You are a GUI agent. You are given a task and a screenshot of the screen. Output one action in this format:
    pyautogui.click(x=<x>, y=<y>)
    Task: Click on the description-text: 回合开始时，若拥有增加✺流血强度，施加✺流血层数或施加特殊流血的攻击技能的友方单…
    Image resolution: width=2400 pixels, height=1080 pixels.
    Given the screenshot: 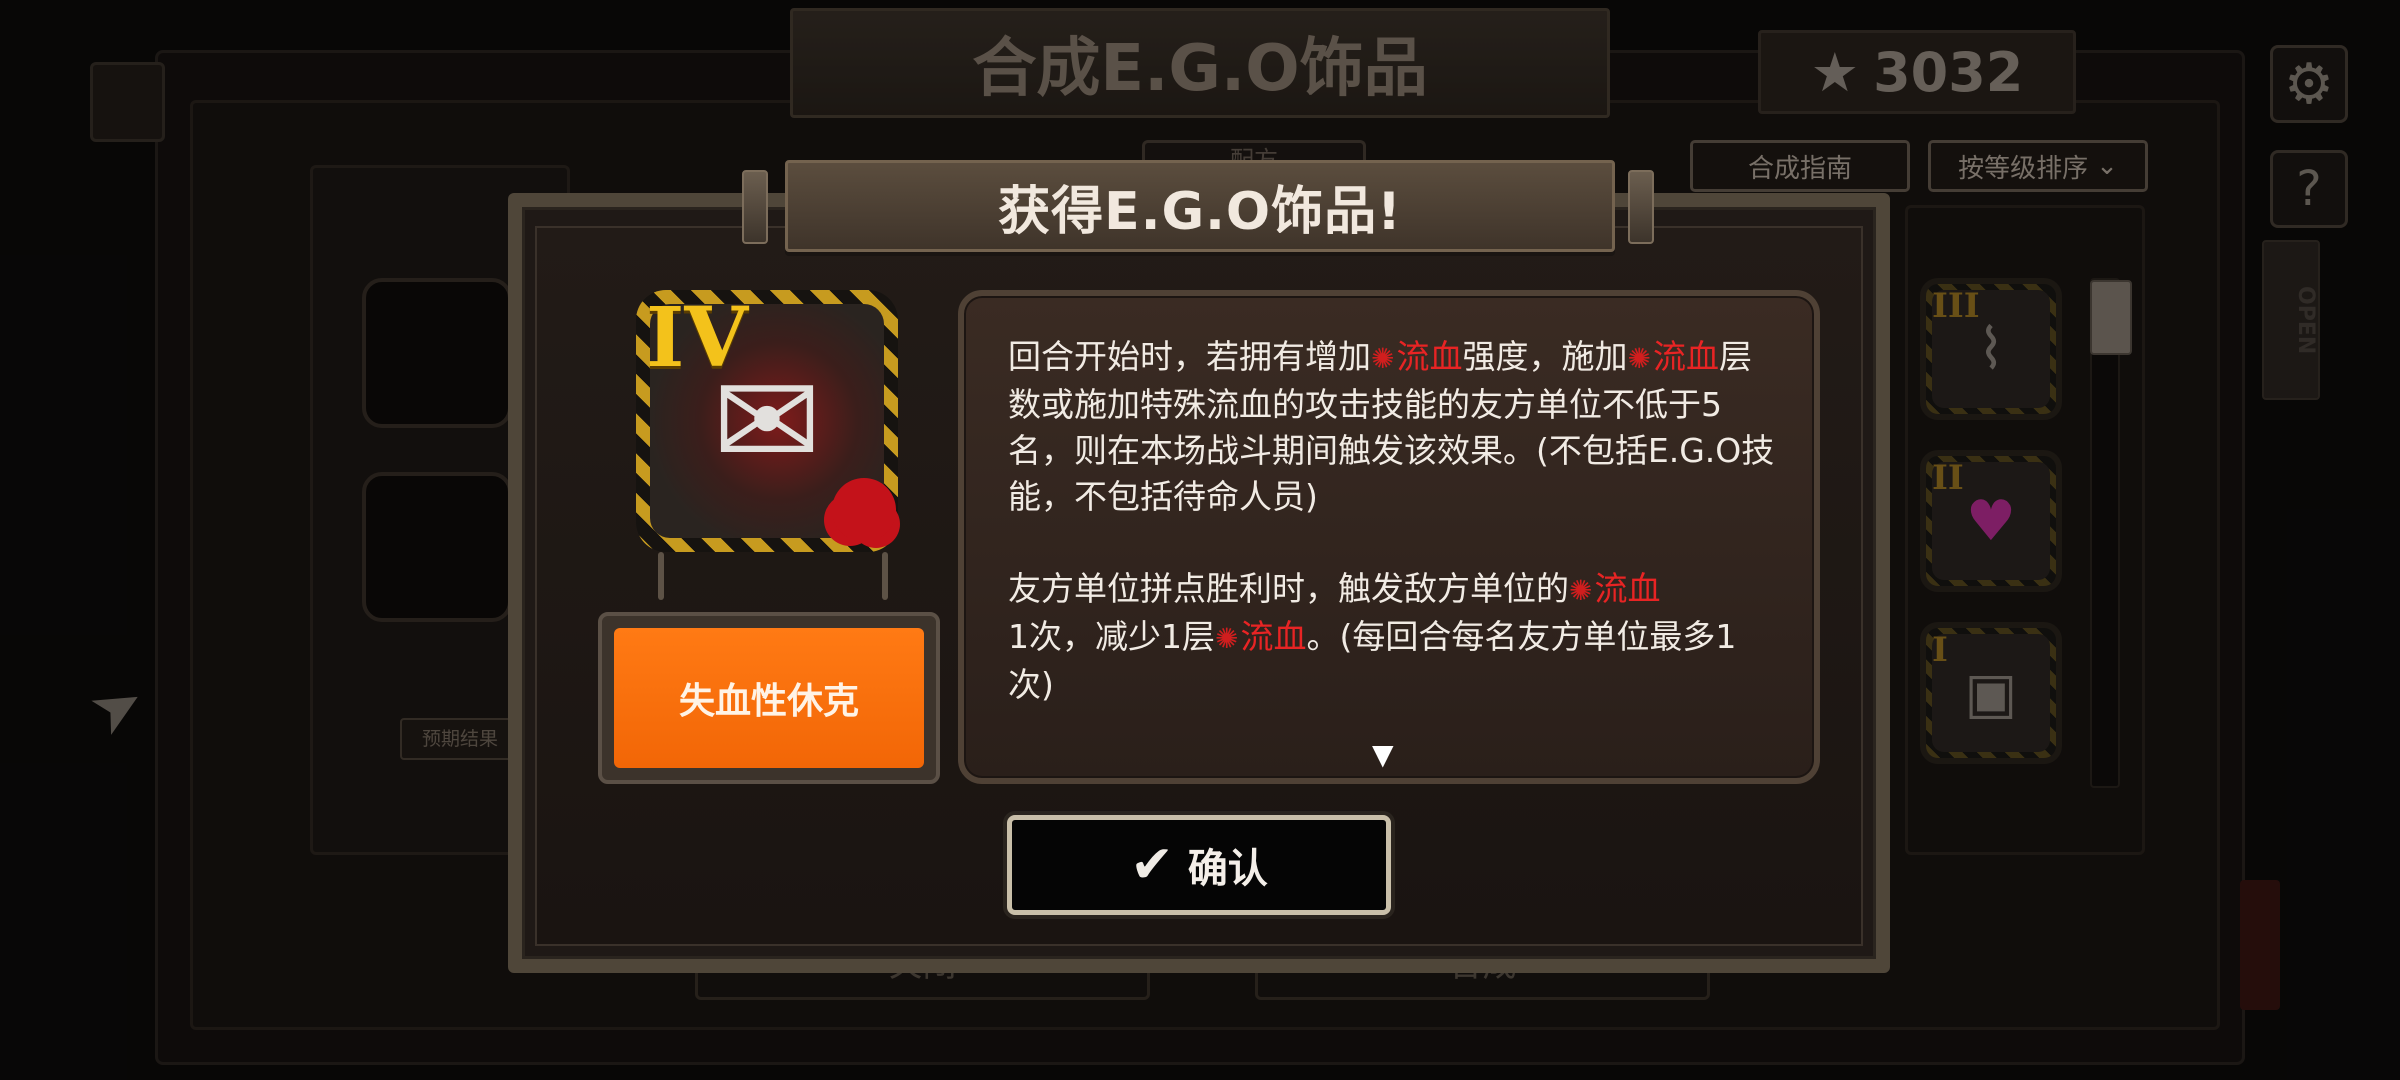 What is the action you would take?
    pyautogui.click(x=1393, y=544)
    